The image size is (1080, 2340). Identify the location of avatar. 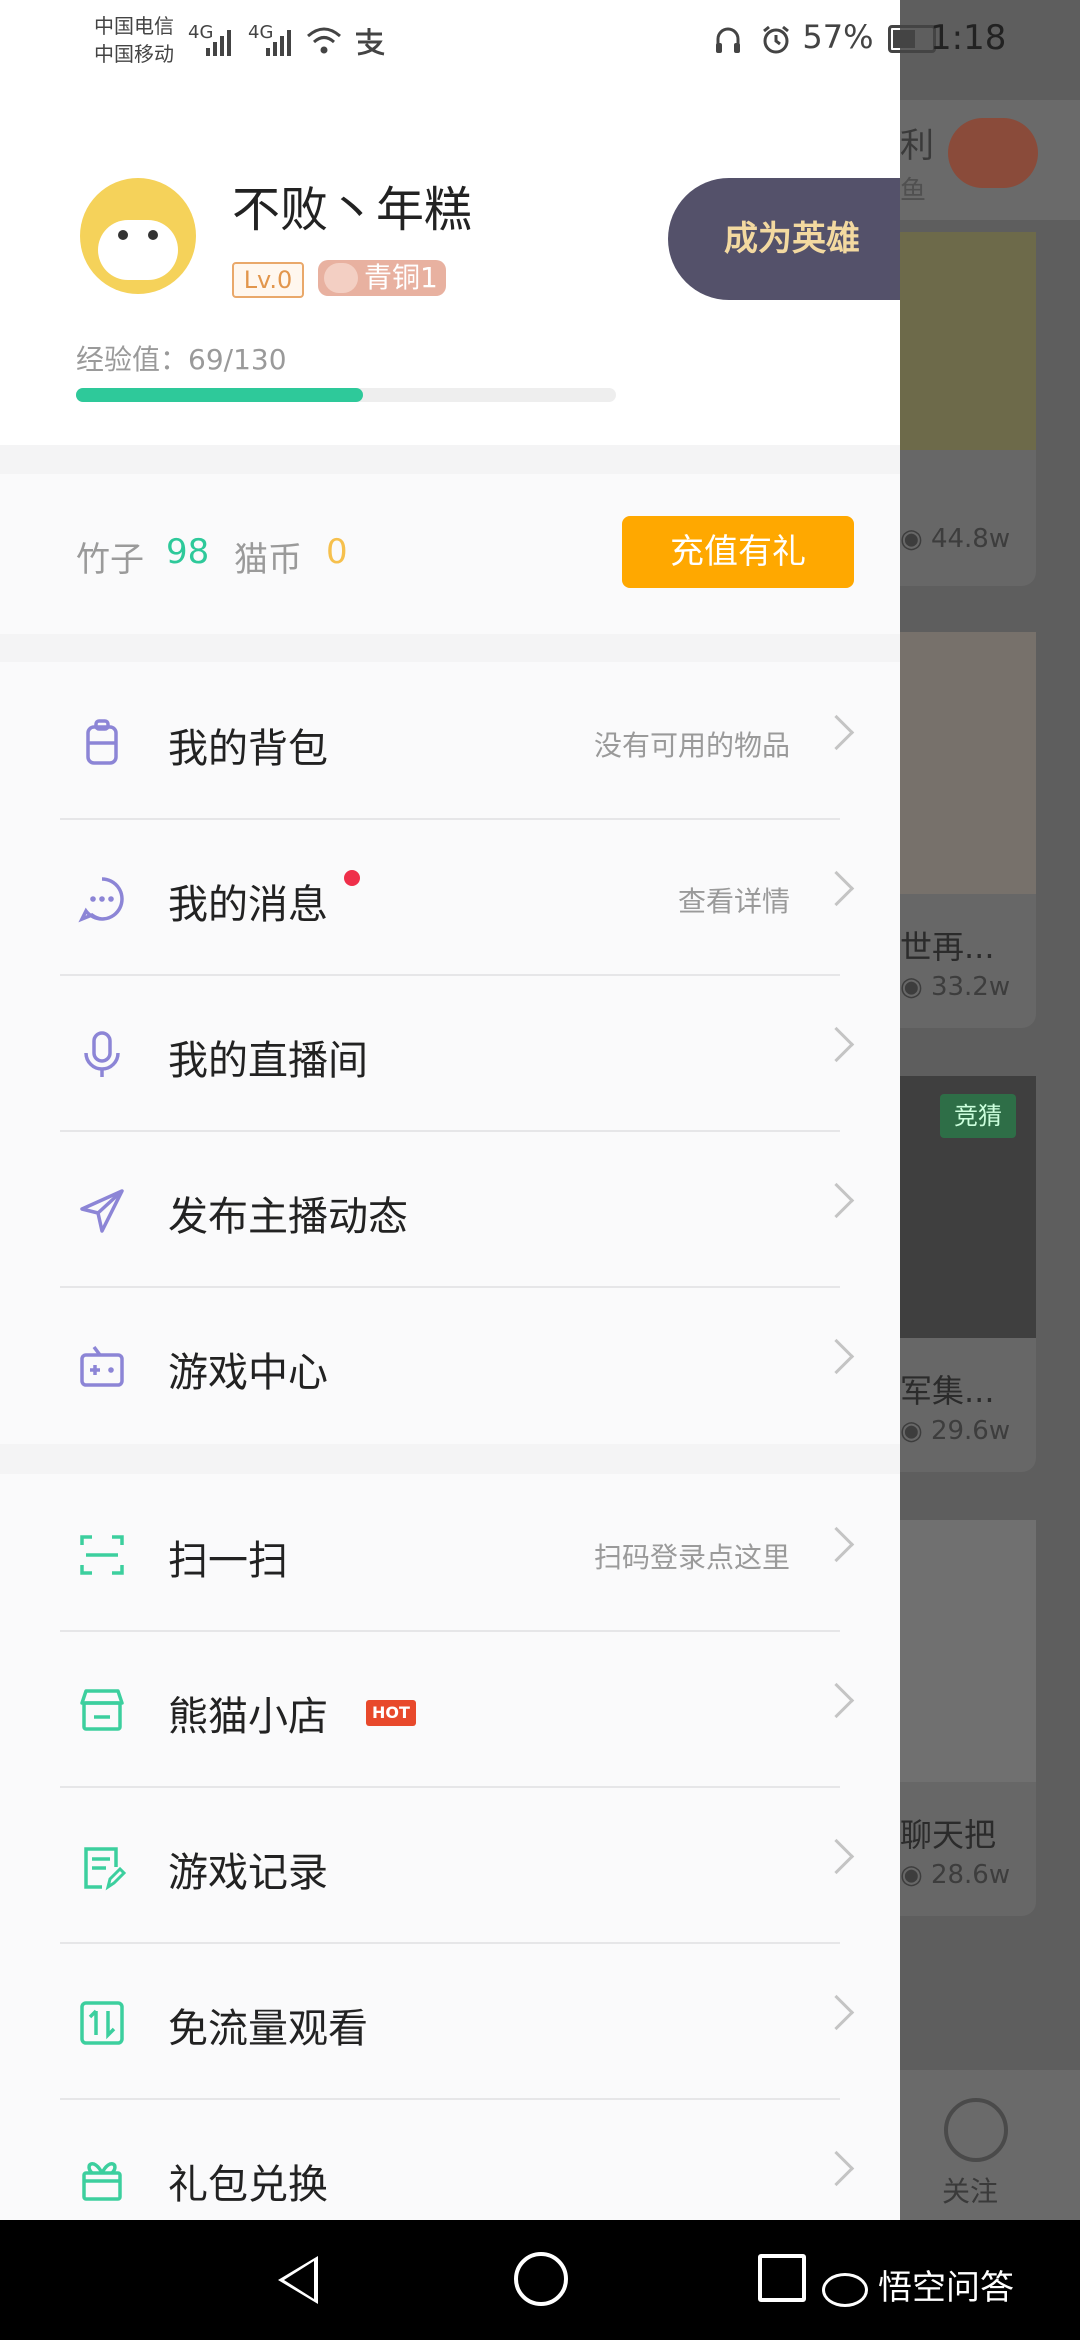
(138, 236).